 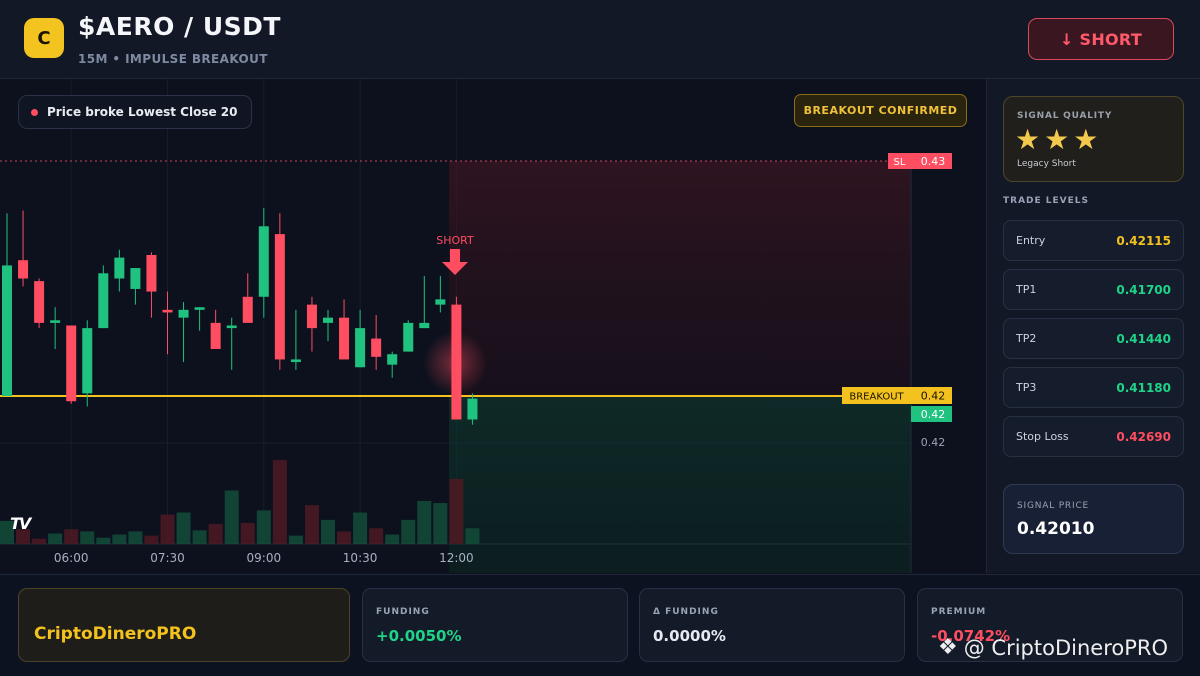 I want to click on breakout-price: 0.42, so click(x=933, y=396).